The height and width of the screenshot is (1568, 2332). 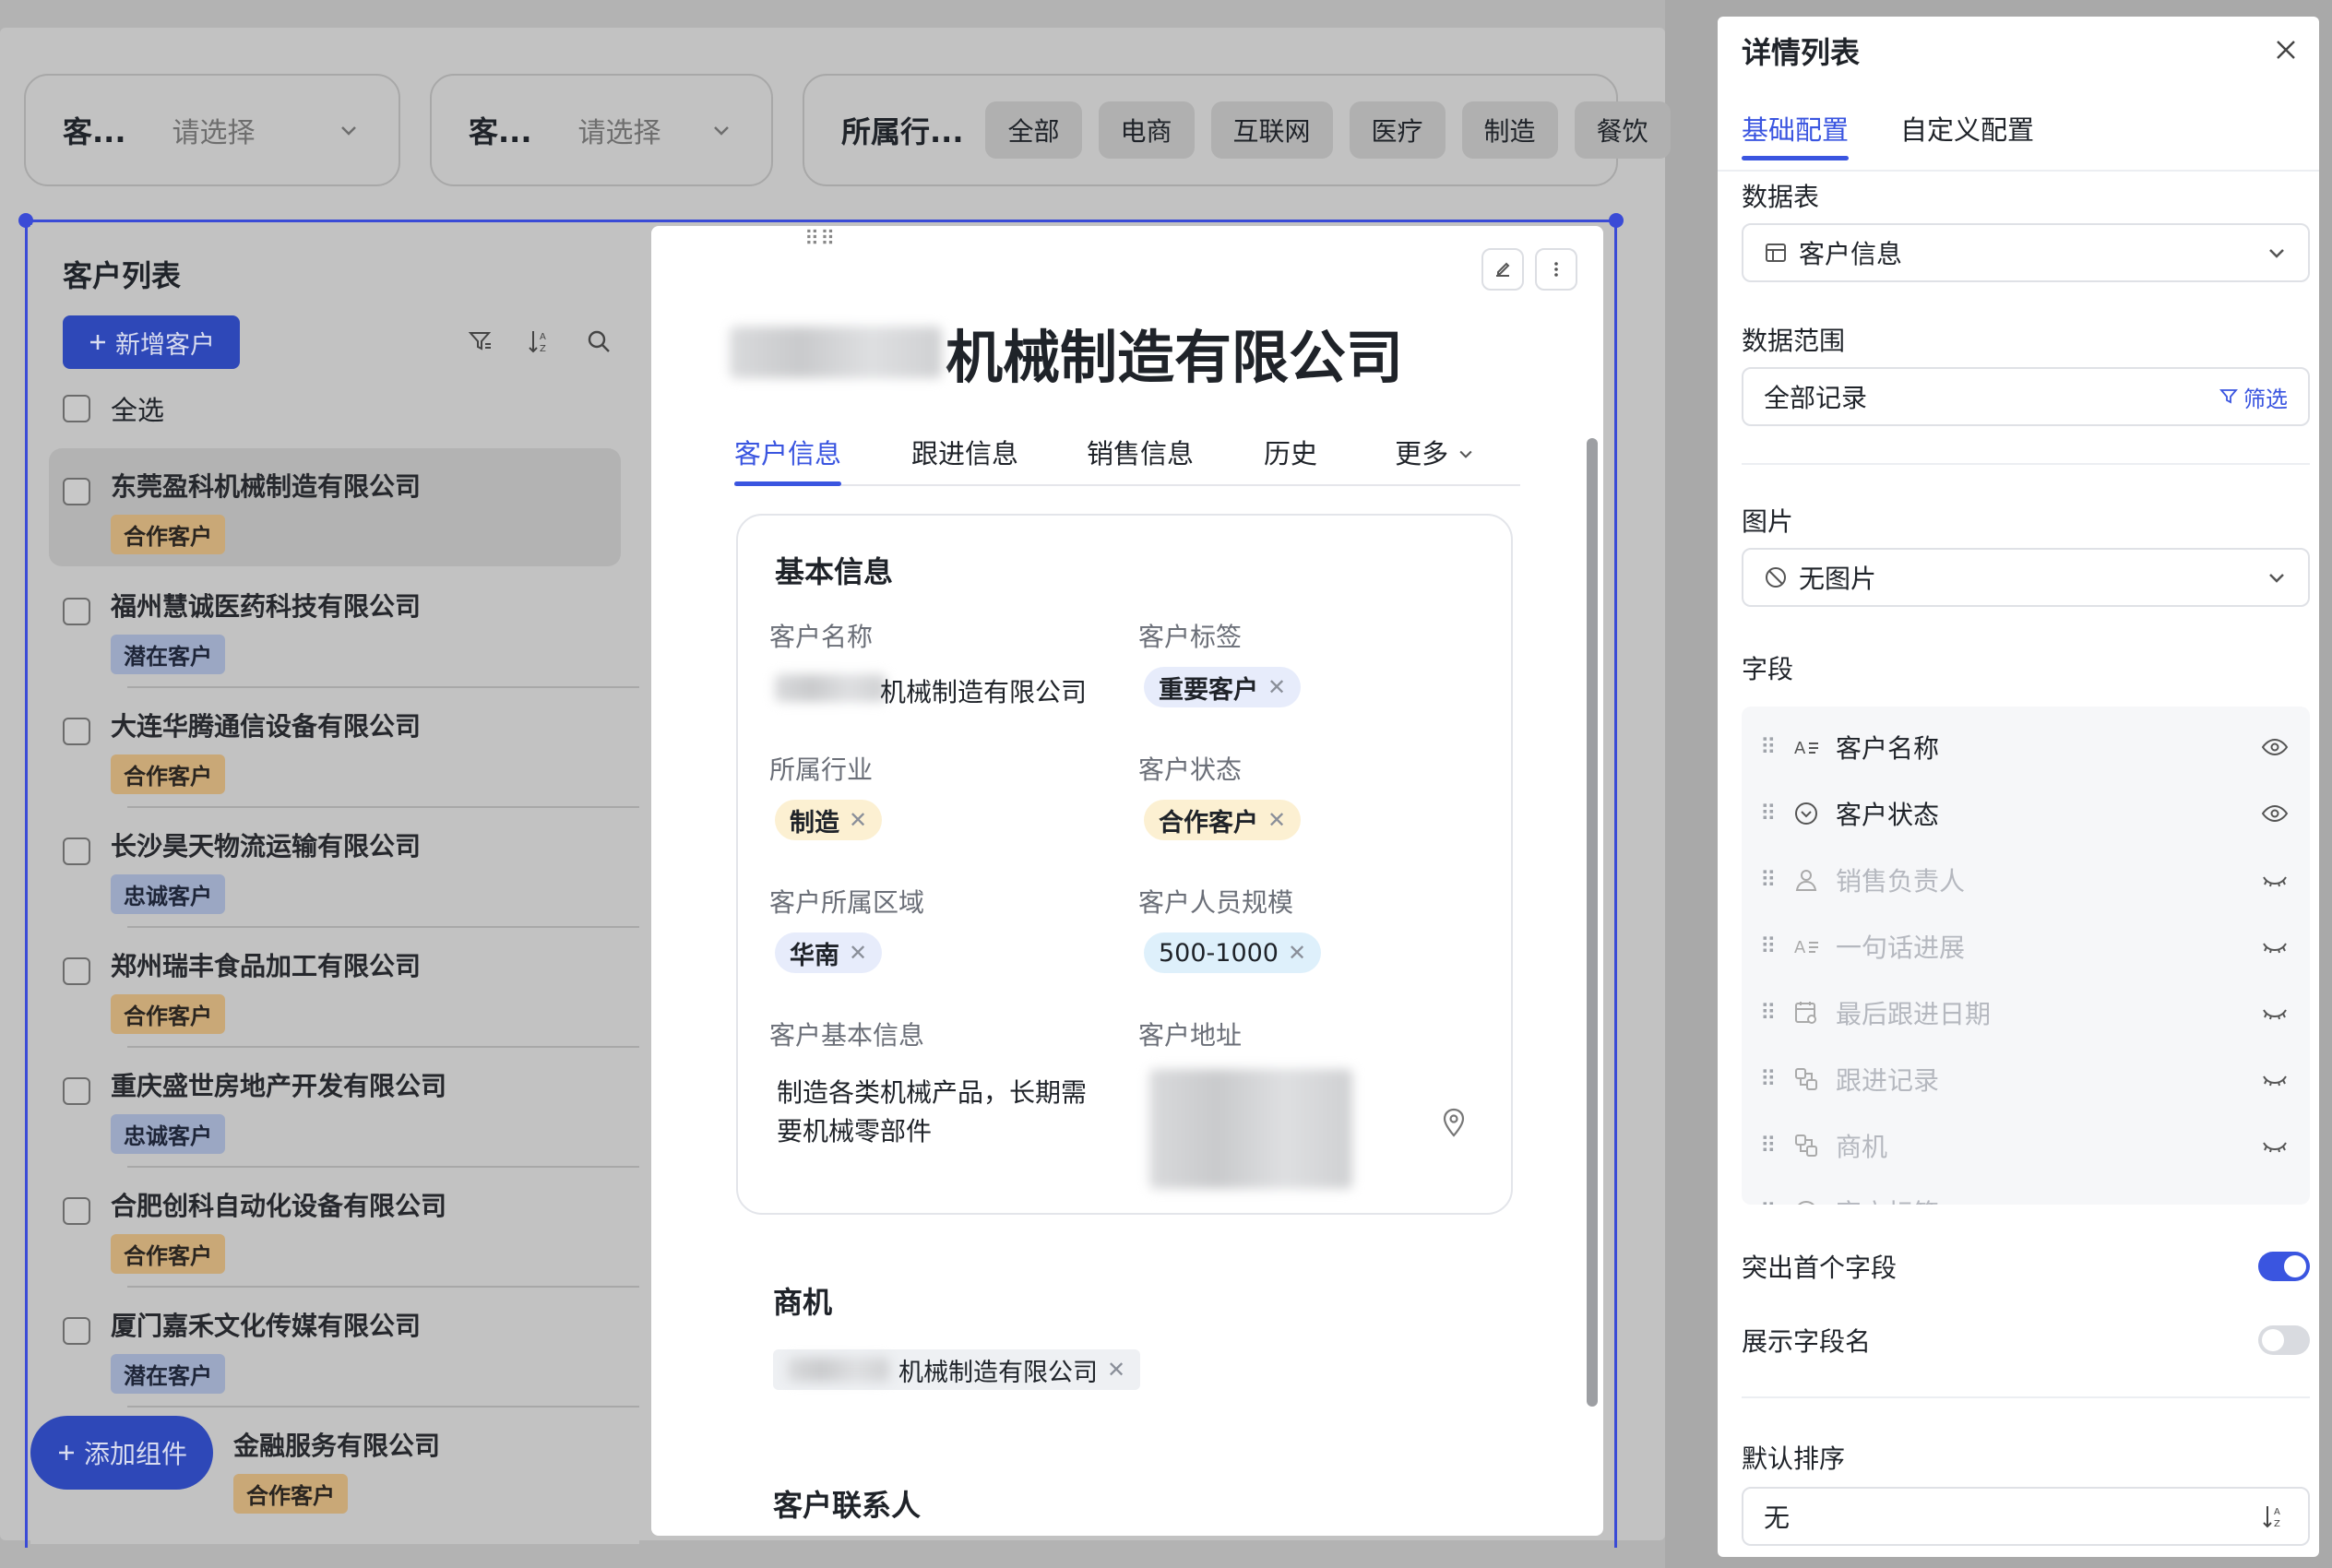 I want to click on svg-text: Z, so click(x=543, y=349).